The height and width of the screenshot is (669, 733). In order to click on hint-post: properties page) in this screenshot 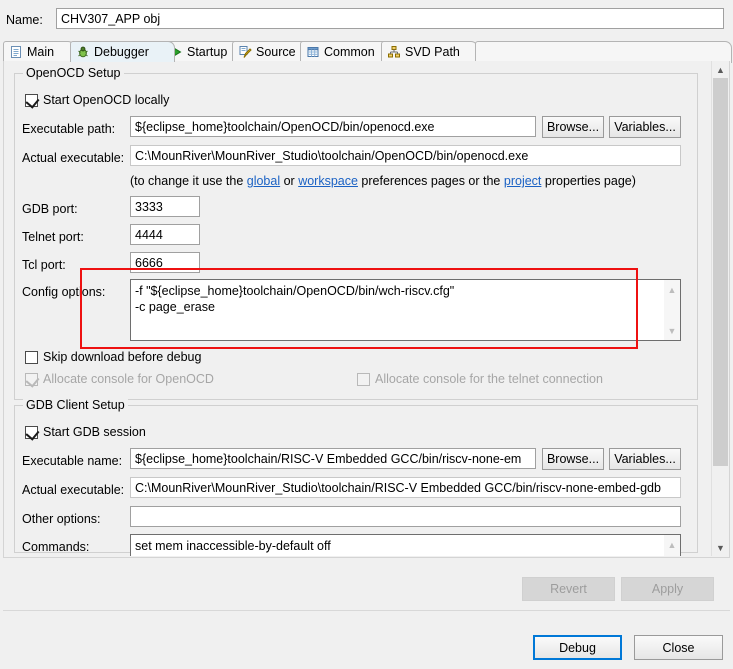, I will do `click(588, 181)`.